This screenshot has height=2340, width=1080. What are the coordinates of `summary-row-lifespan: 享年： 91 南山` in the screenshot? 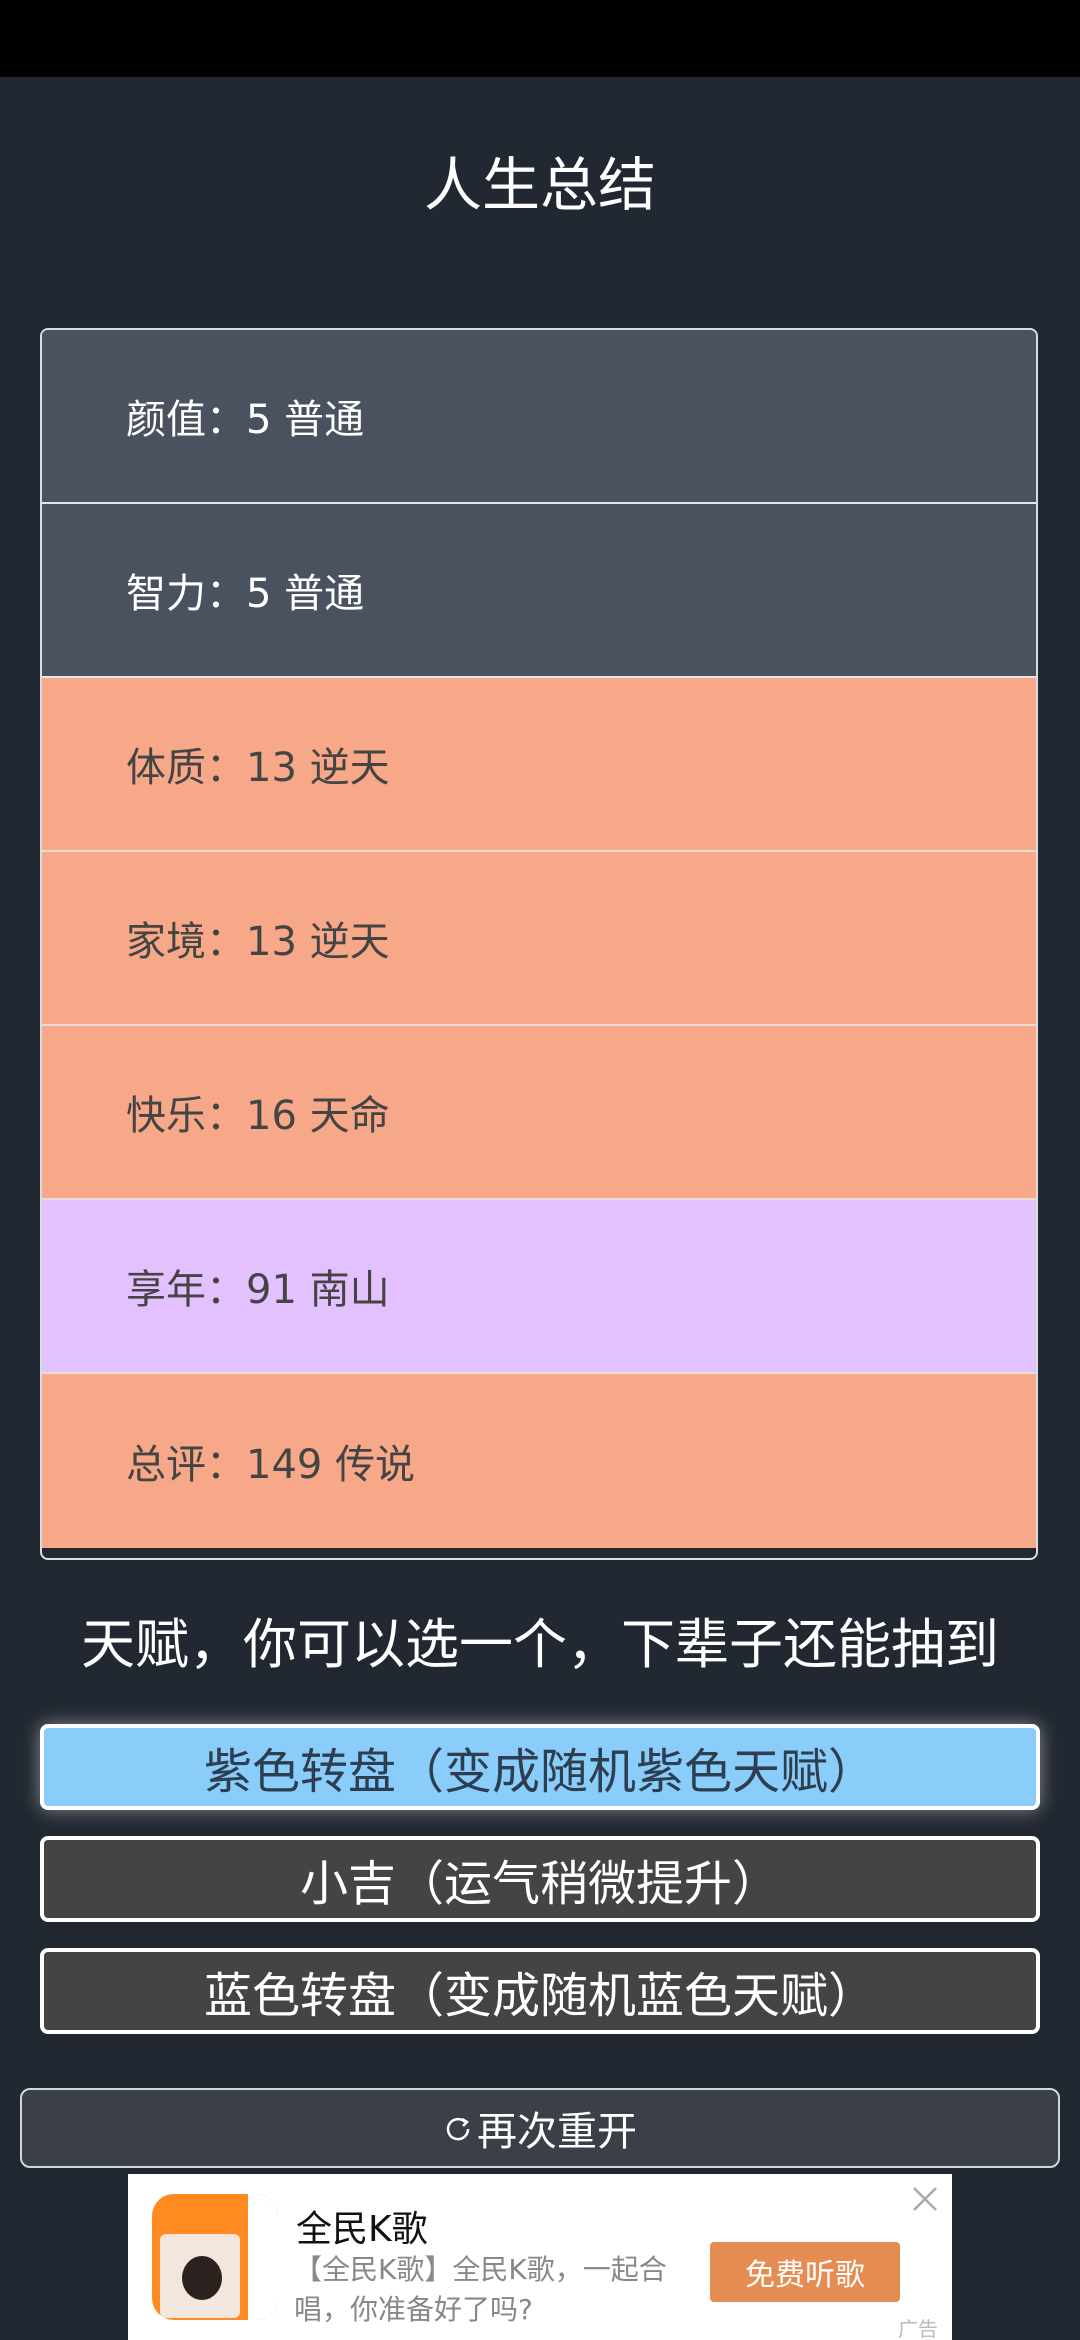 It's located at (539, 1287).